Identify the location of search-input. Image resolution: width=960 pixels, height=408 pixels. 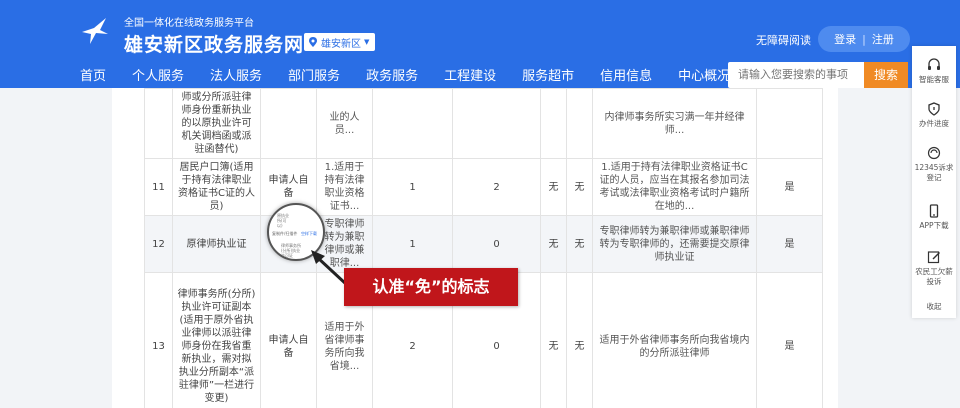
(796, 75).